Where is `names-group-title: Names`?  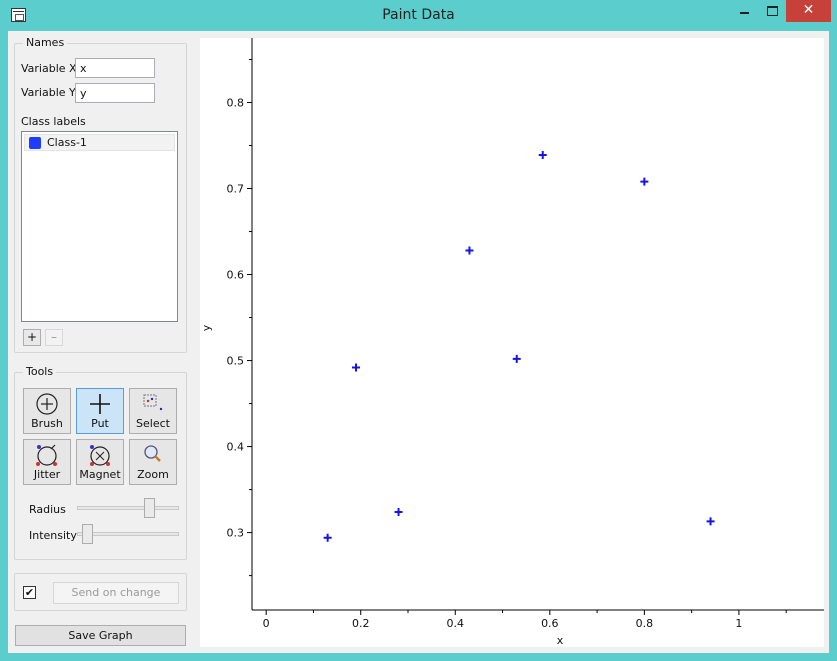
names-group-title: Names is located at coordinates (45, 42).